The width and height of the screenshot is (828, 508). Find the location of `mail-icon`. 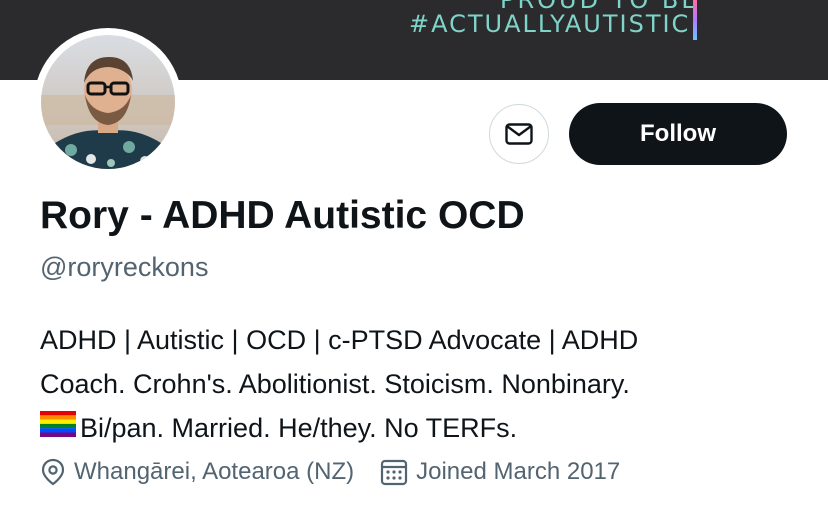

mail-icon is located at coordinates (519, 134).